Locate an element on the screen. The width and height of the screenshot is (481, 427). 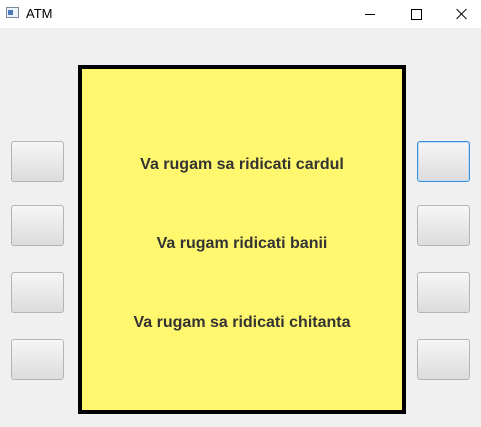
take-money-message: Va rugam ridicati banii is located at coordinates (242, 243).